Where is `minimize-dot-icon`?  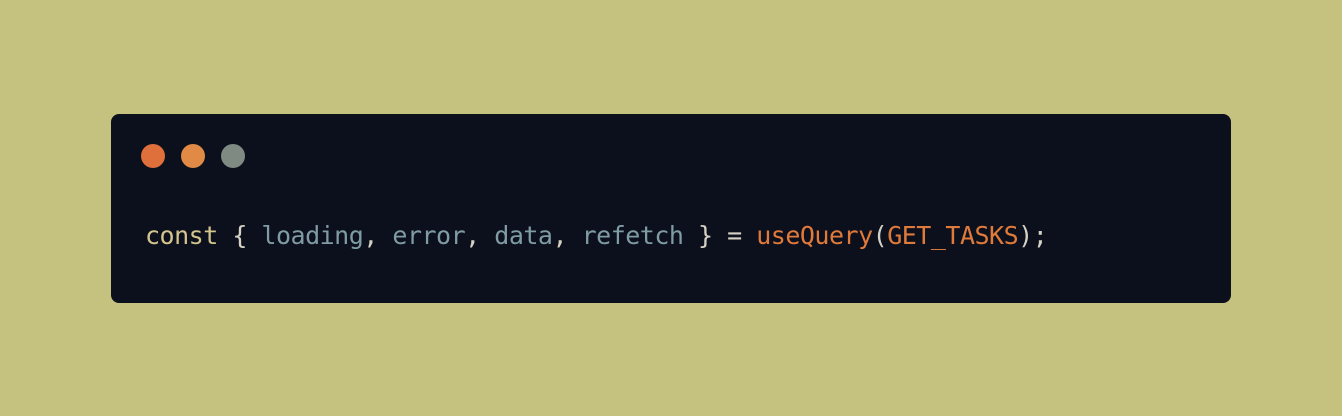 minimize-dot-icon is located at coordinates (193, 156).